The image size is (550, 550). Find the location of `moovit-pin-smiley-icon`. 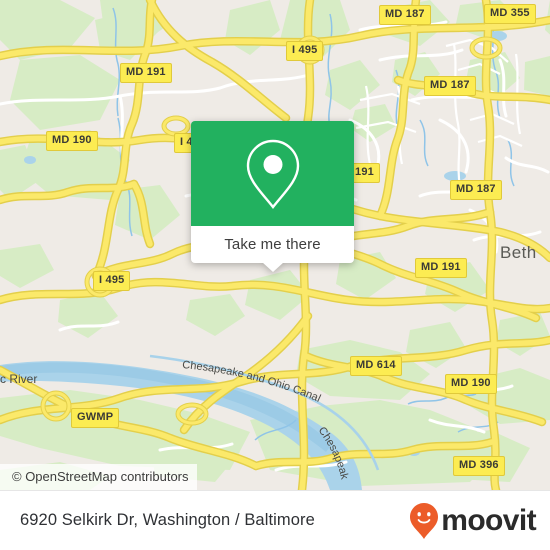

moovit-pin-smiley-icon is located at coordinates (424, 520).